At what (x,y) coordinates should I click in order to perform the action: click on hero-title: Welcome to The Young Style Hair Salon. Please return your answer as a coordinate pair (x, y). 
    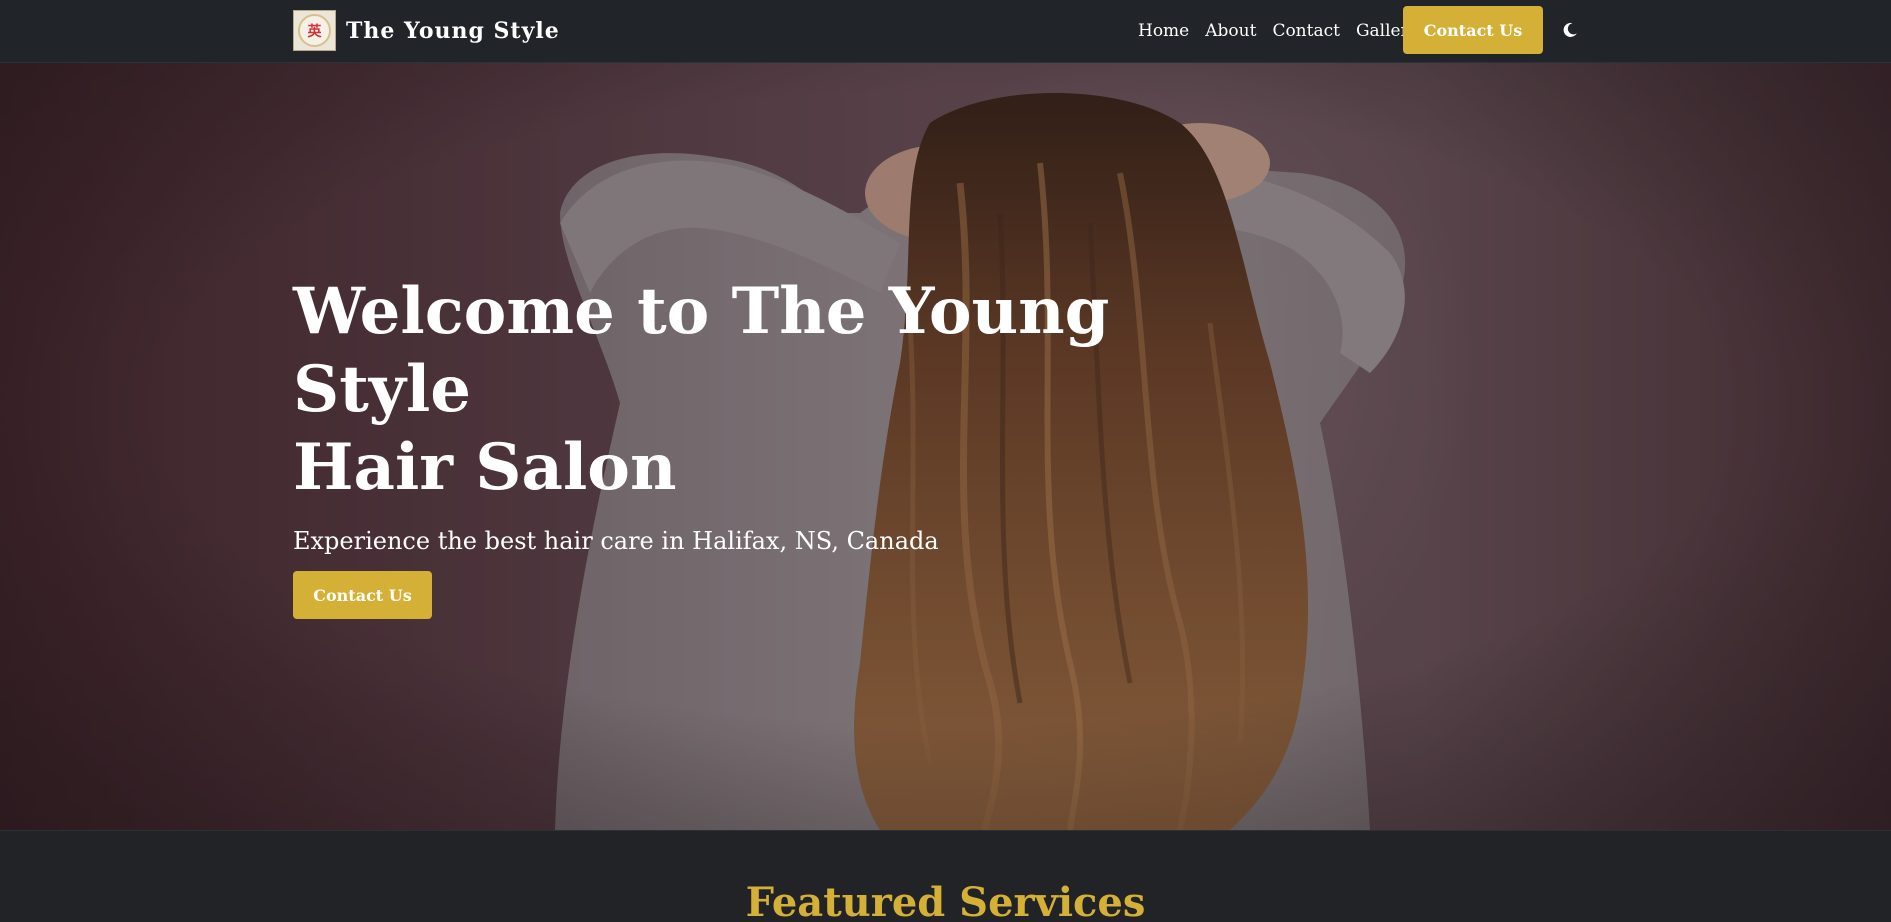
    Looking at the image, I should click on (743, 390).